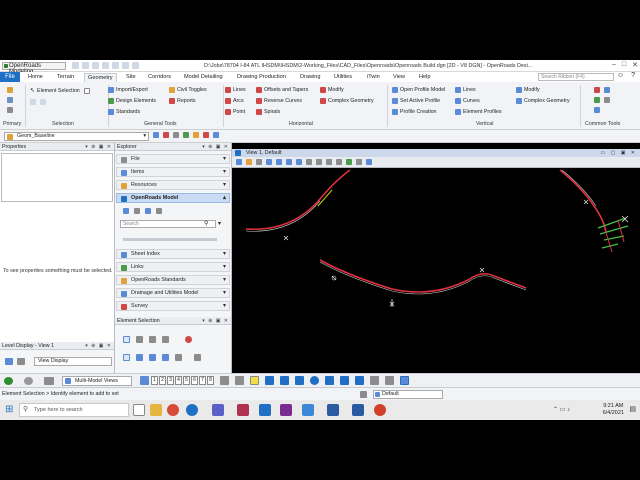  What do you see at coordinates (165, 357) in the screenshot?
I see `invert-mode-icon` at bounding box center [165, 357].